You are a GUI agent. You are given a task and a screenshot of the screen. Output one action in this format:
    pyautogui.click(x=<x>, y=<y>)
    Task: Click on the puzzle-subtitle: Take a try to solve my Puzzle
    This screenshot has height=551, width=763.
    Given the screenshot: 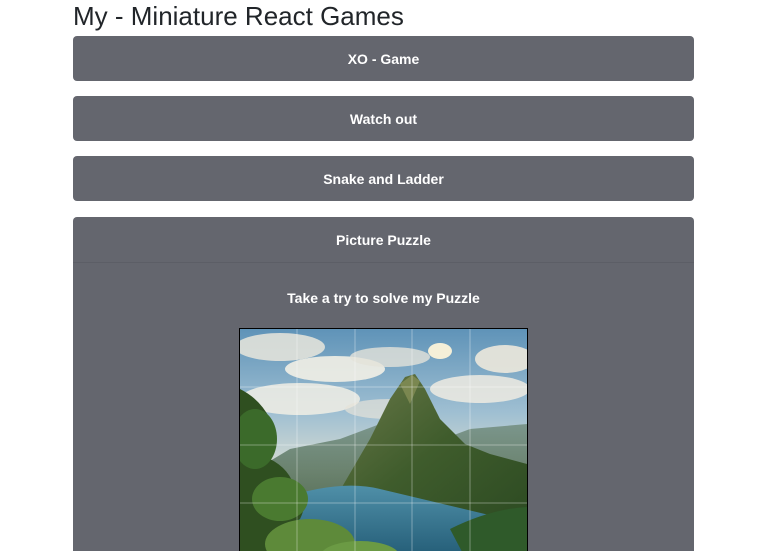 What is the action you would take?
    pyautogui.click(x=383, y=298)
    